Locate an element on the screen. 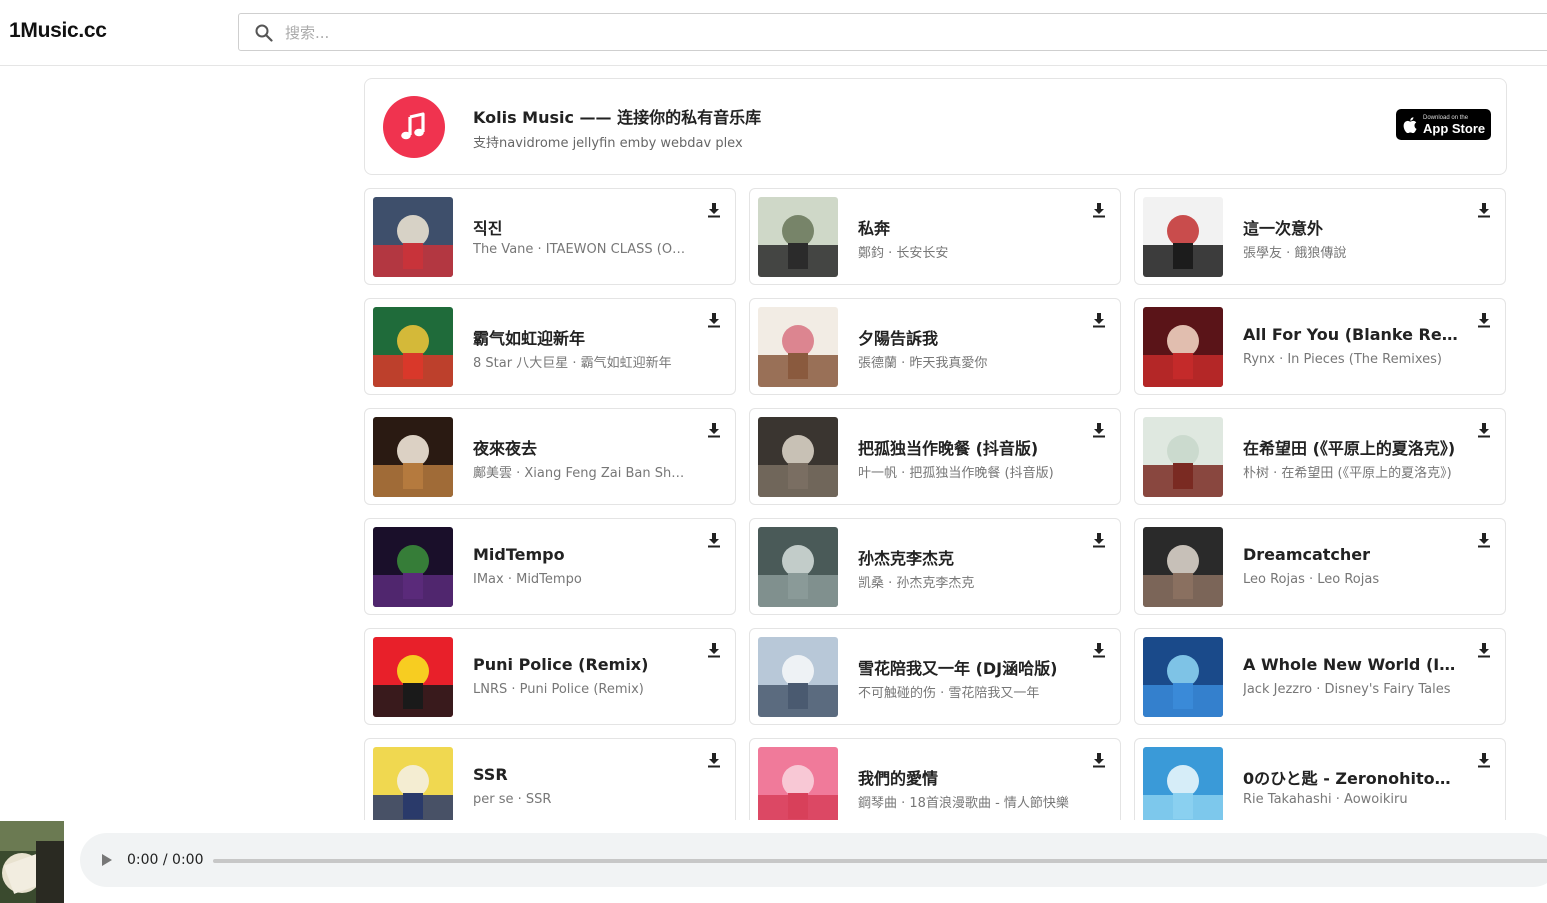 The image size is (1547, 903). song-card: SSR per se · SSR is located at coordinates (550, 779).